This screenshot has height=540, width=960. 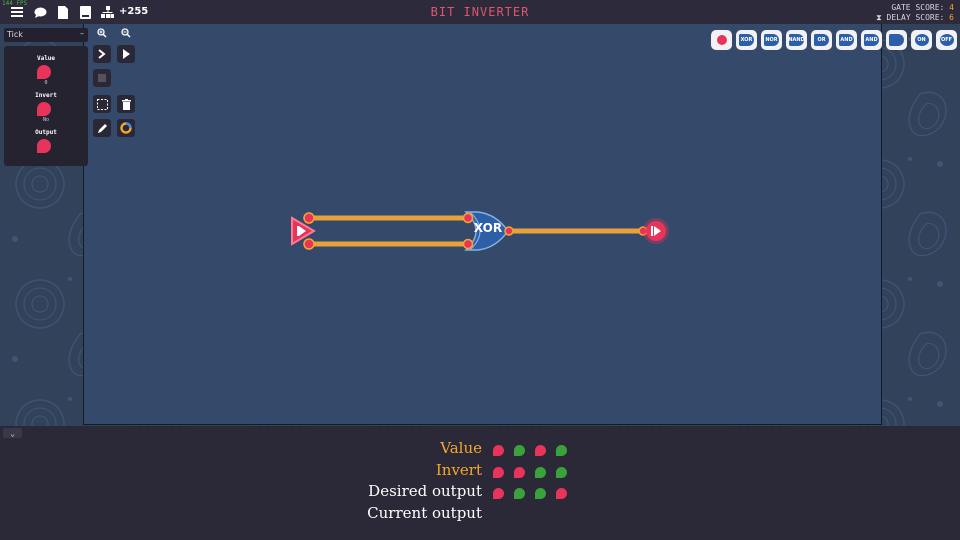 I want to click on step-icon, so click(x=102, y=54).